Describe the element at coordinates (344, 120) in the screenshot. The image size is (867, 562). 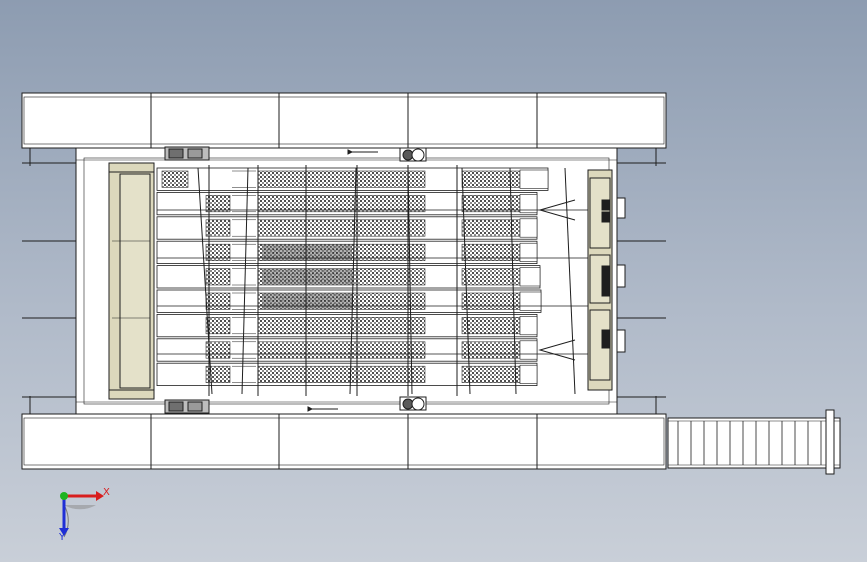
I see `top-housing` at that location.